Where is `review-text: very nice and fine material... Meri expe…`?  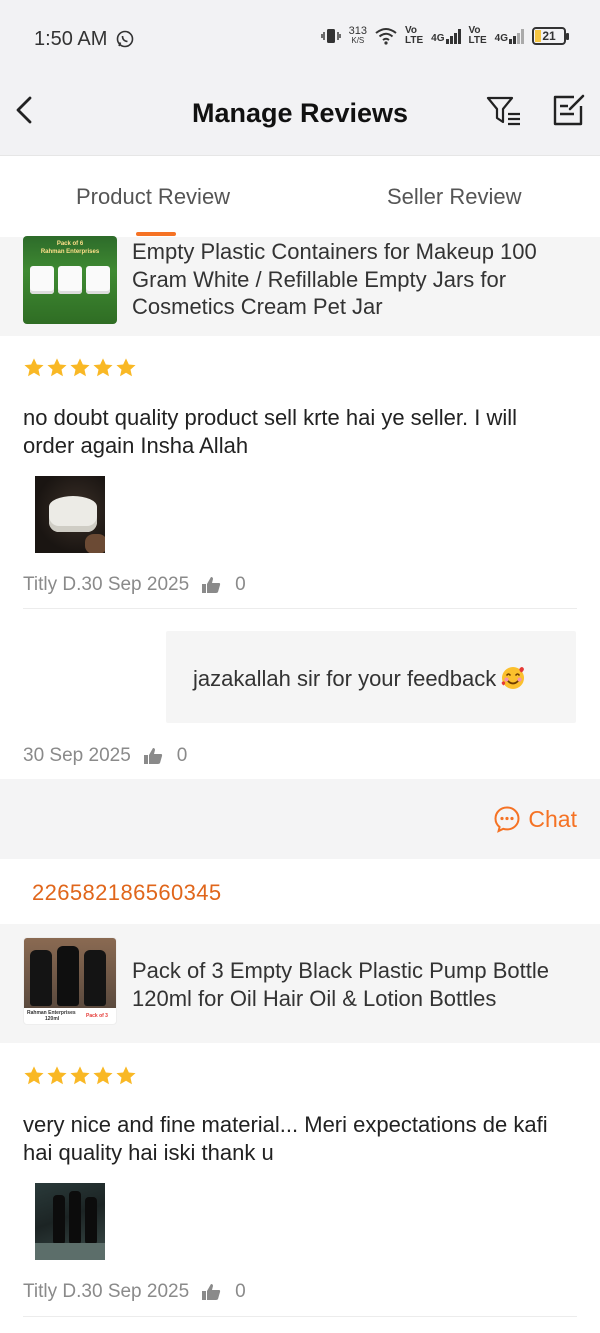 review-text: very nice and fine material... Meri expe… is located at coordinates (285, 1138).